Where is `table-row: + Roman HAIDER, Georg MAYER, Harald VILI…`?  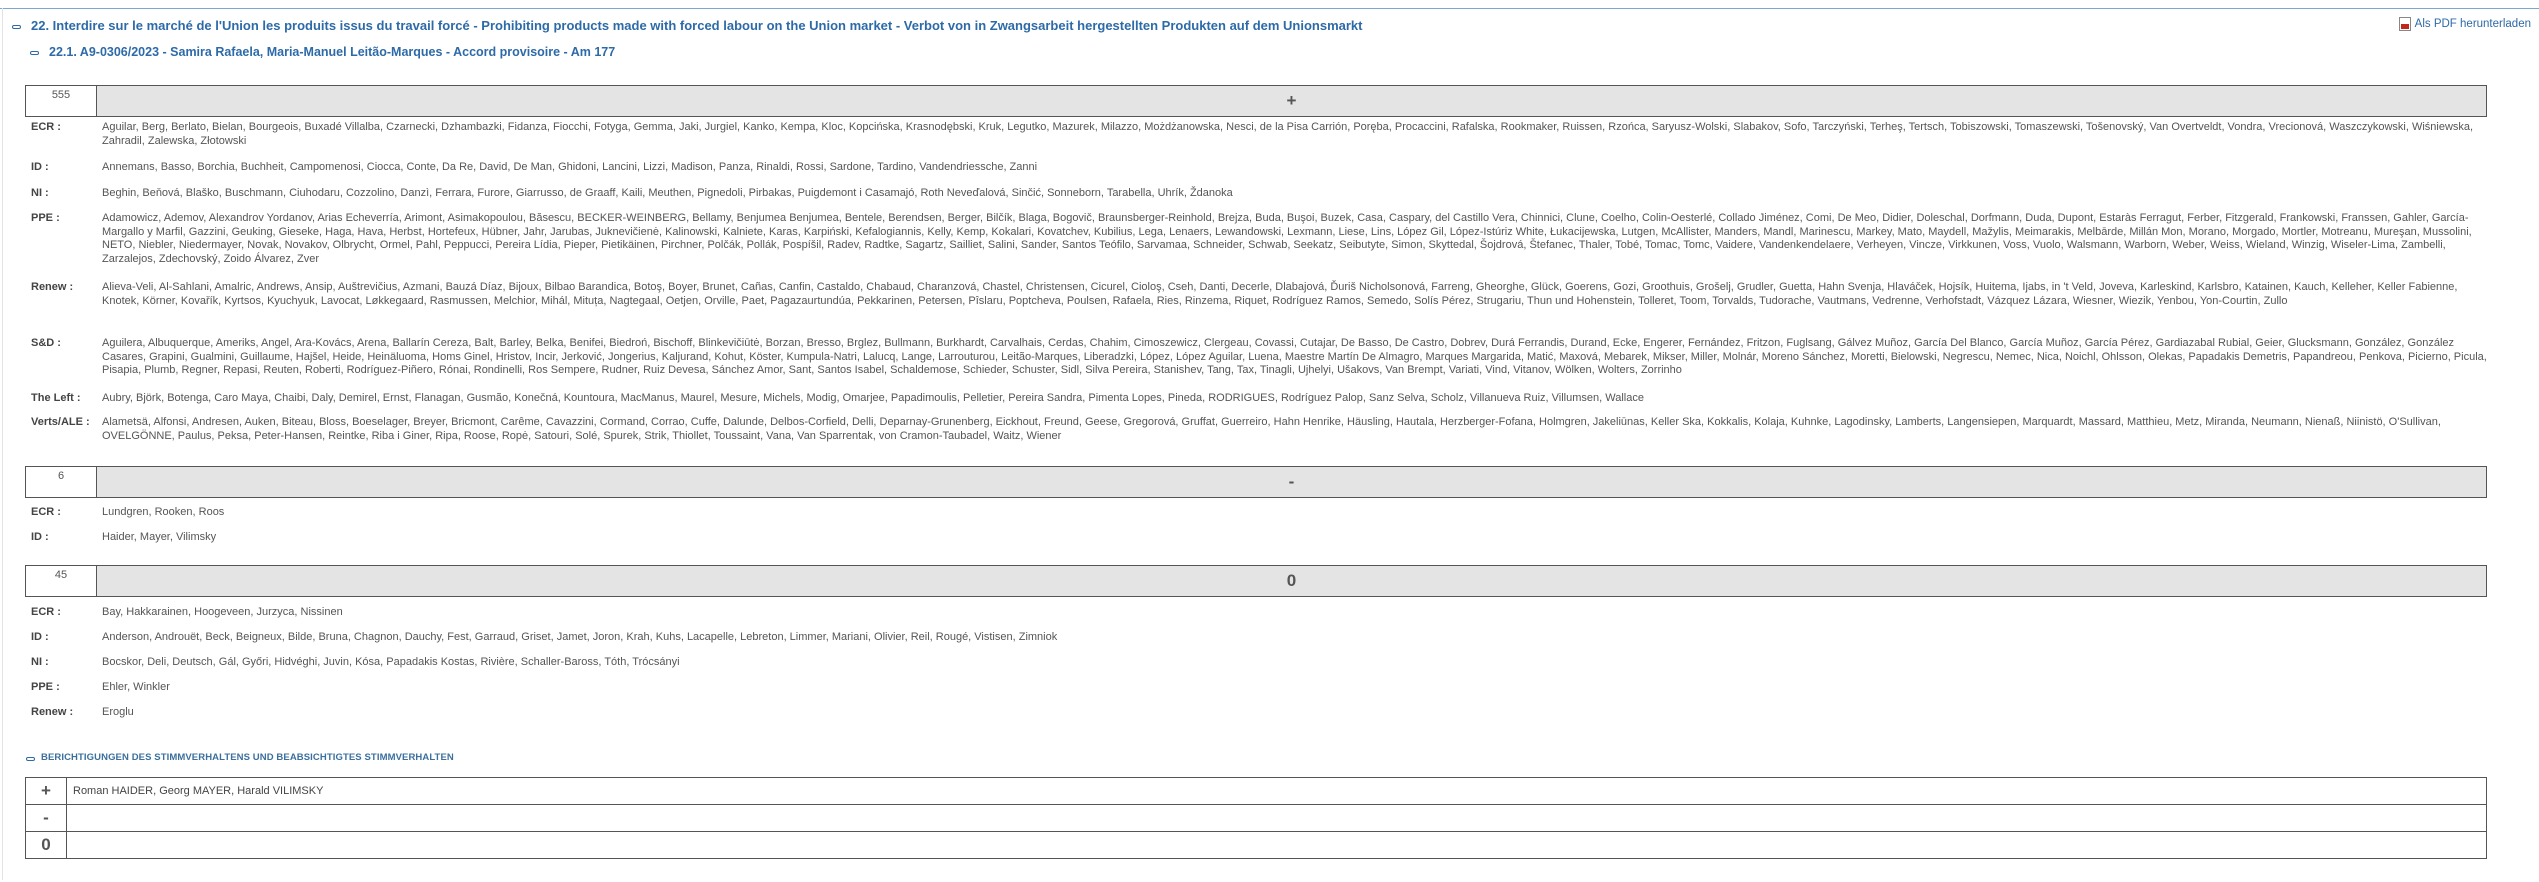 table-row: + Roman HAIDER, Georg MAYER, Harald VILI… is located at coordinates (1256, 791).